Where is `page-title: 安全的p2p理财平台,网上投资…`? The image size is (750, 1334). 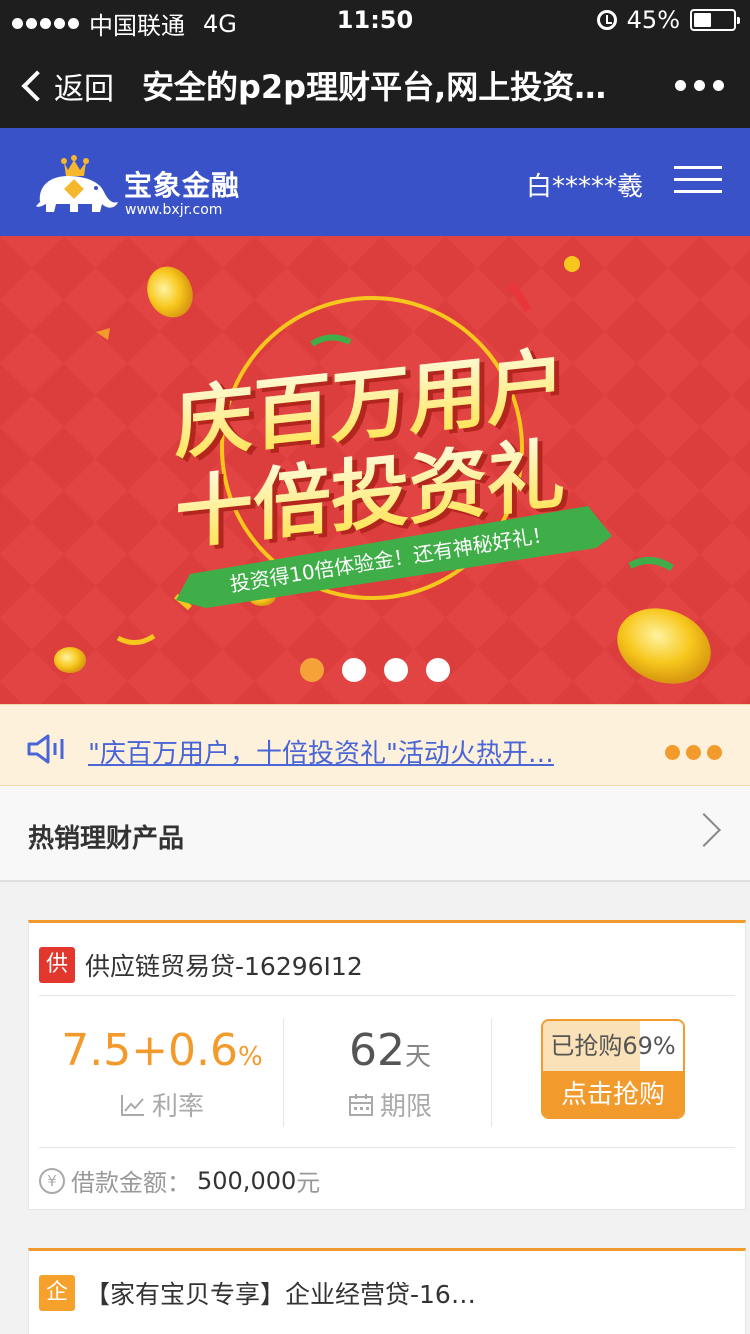
page-title: 安全的p2p理财平台,网上投资… is located at coordinates (374, 87).